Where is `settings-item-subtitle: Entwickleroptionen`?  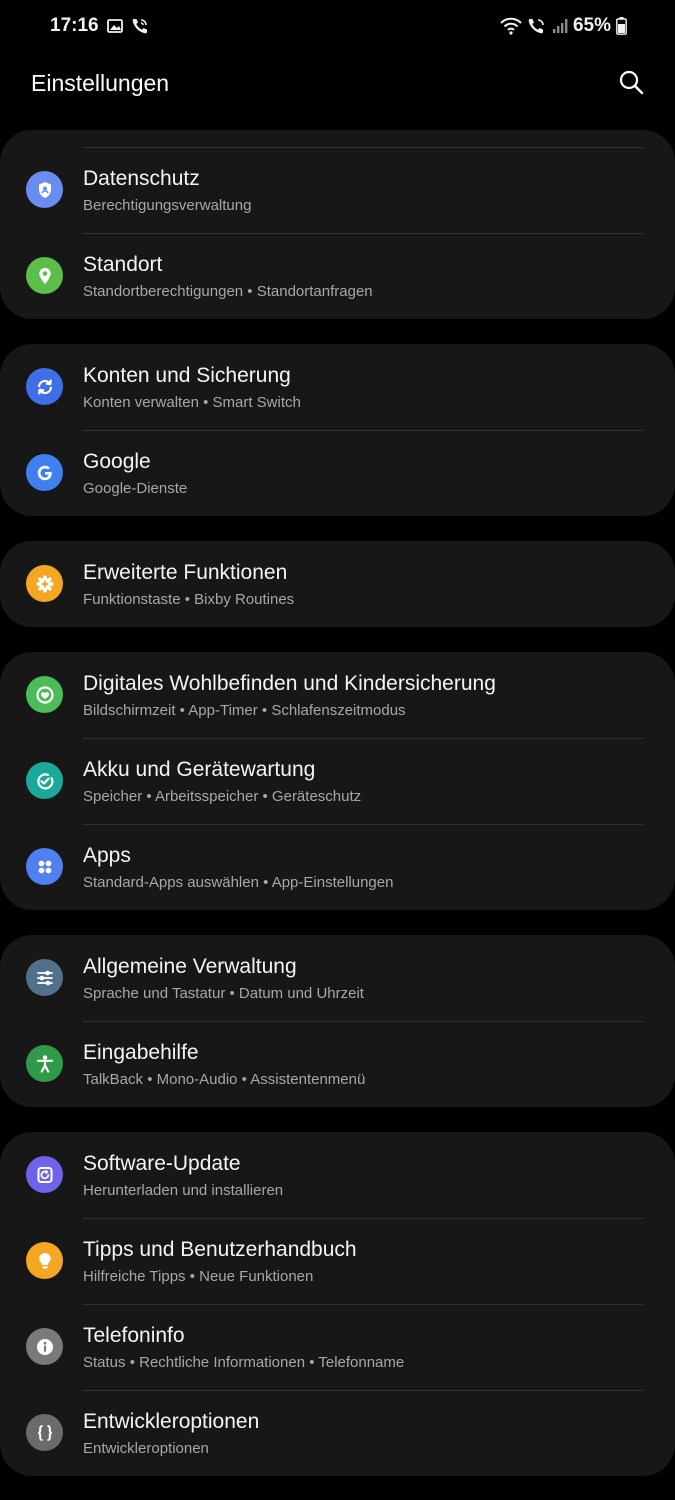
settings-item-subtitle: Entwickleroptionen is located at coordinates (146, 1448).